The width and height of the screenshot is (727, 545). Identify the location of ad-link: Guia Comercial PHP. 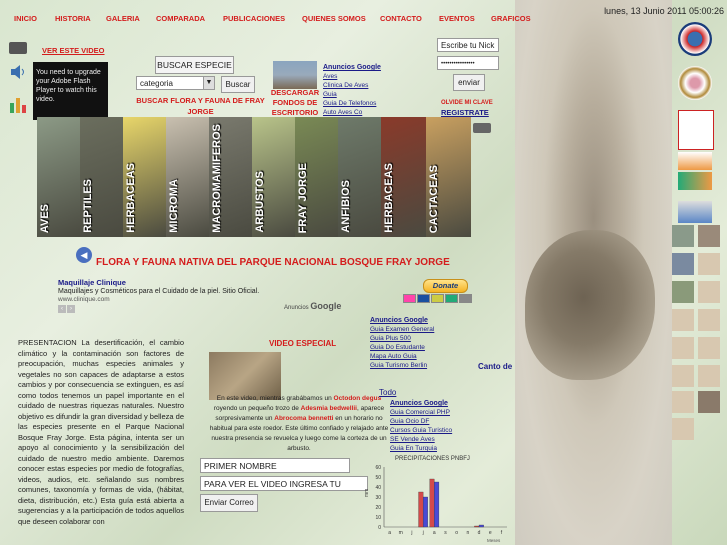
(430, 412).